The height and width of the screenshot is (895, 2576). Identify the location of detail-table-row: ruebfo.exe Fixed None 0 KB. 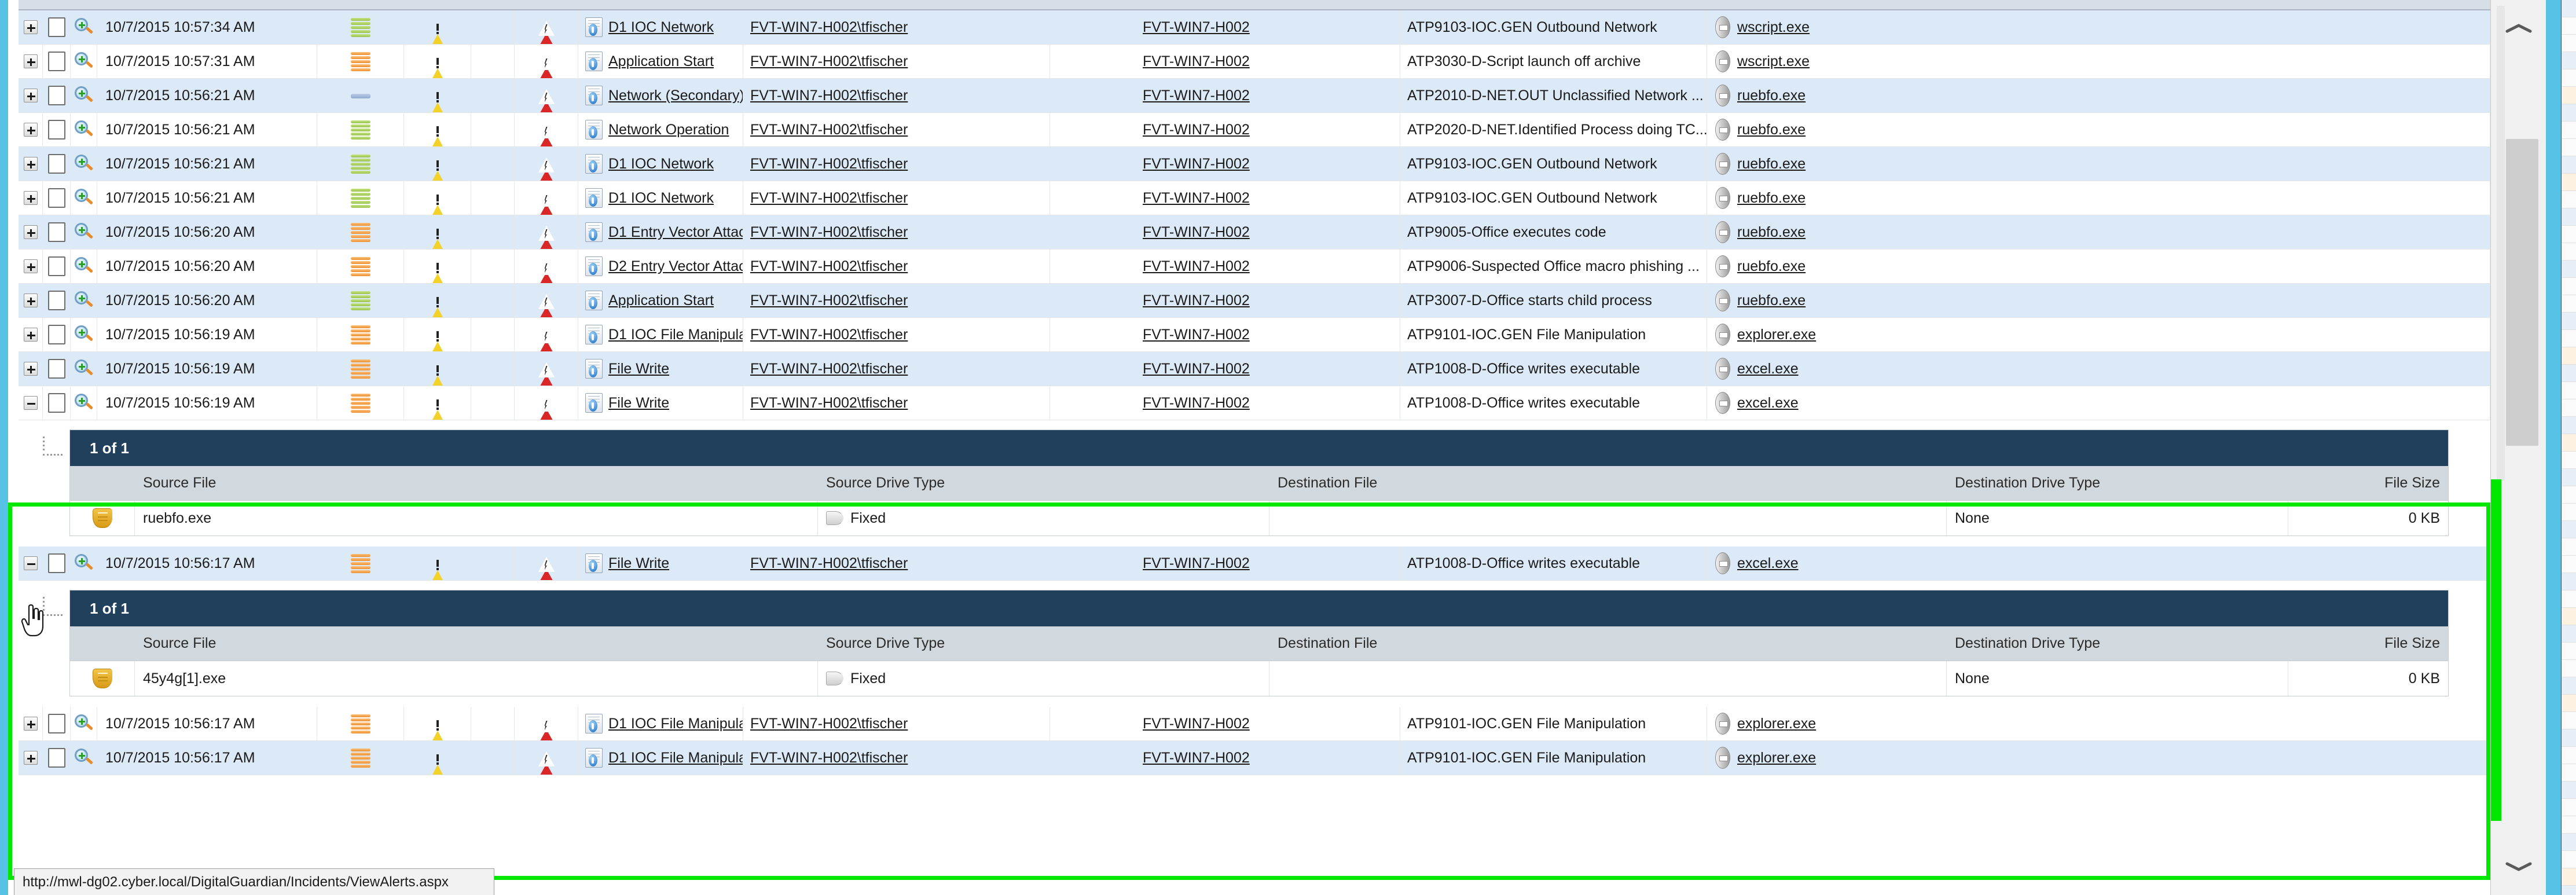
(1259, 518).